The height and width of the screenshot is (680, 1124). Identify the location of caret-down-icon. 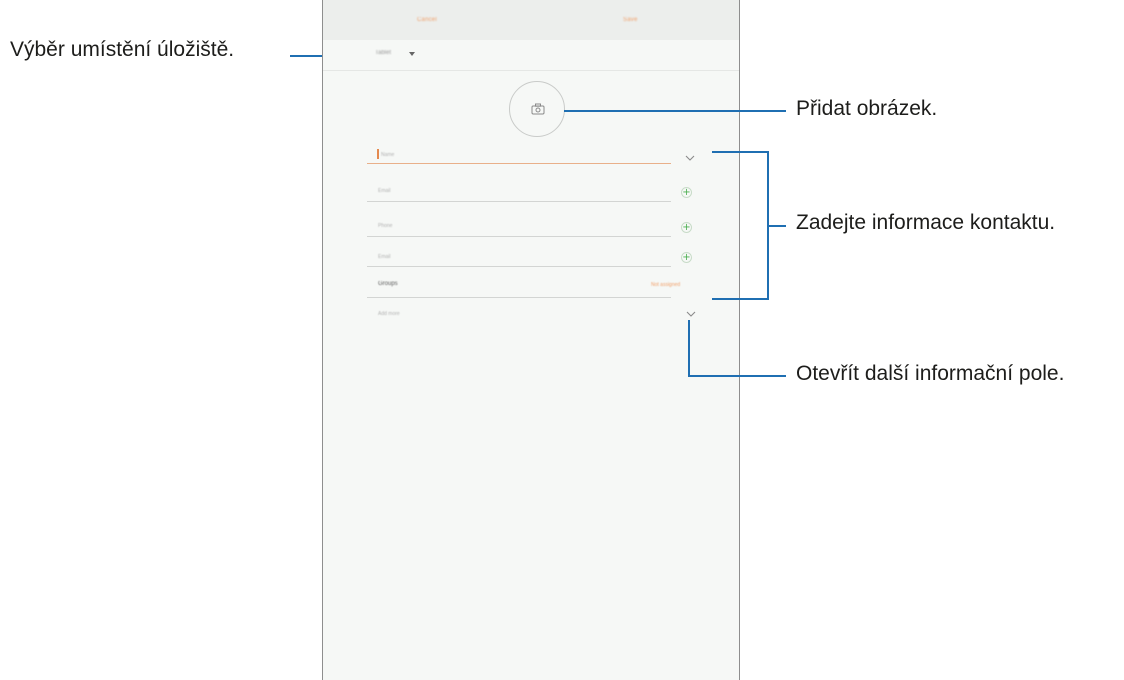
(412, 54).